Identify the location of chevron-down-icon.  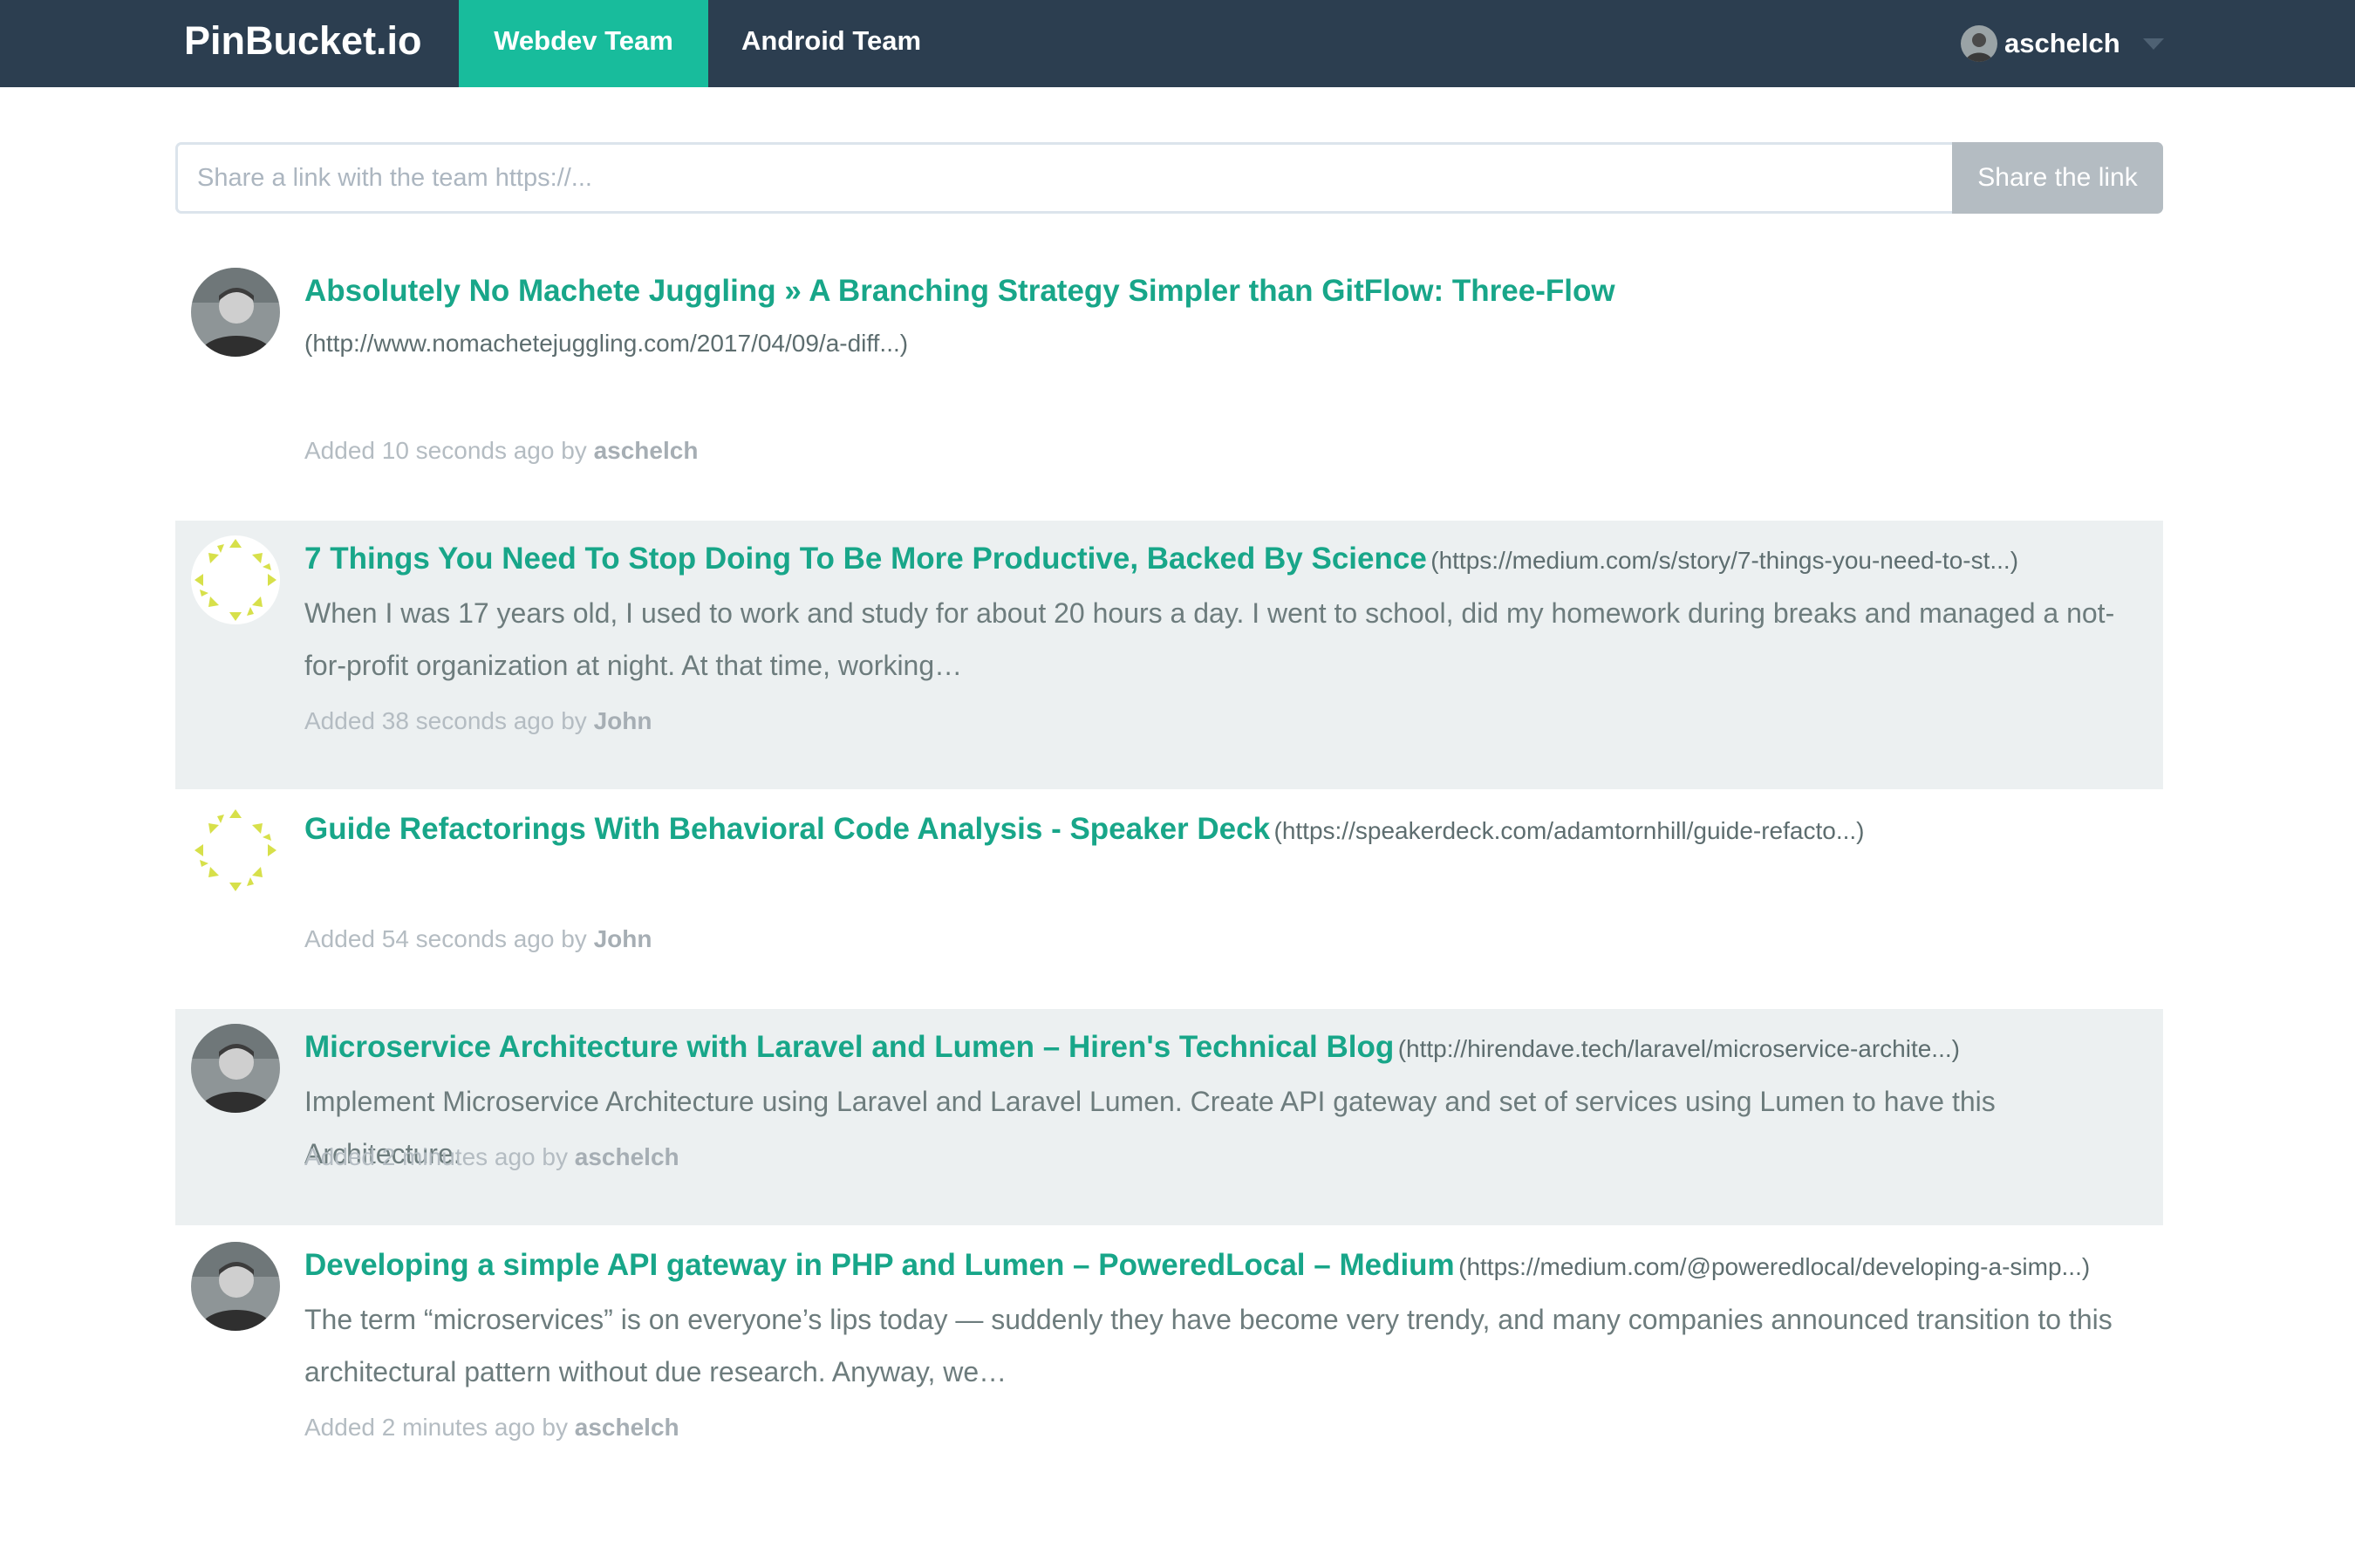
(2153, 43).